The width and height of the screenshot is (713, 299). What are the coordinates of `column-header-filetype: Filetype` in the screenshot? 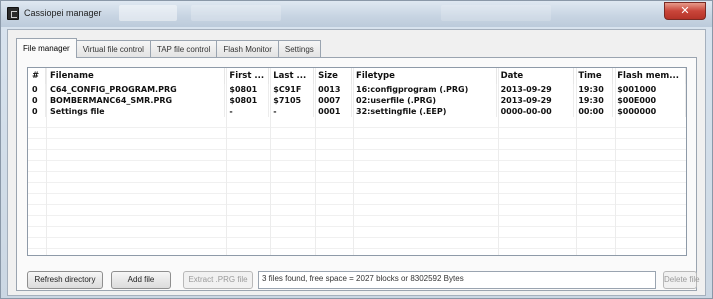 It's located at (424, 76).